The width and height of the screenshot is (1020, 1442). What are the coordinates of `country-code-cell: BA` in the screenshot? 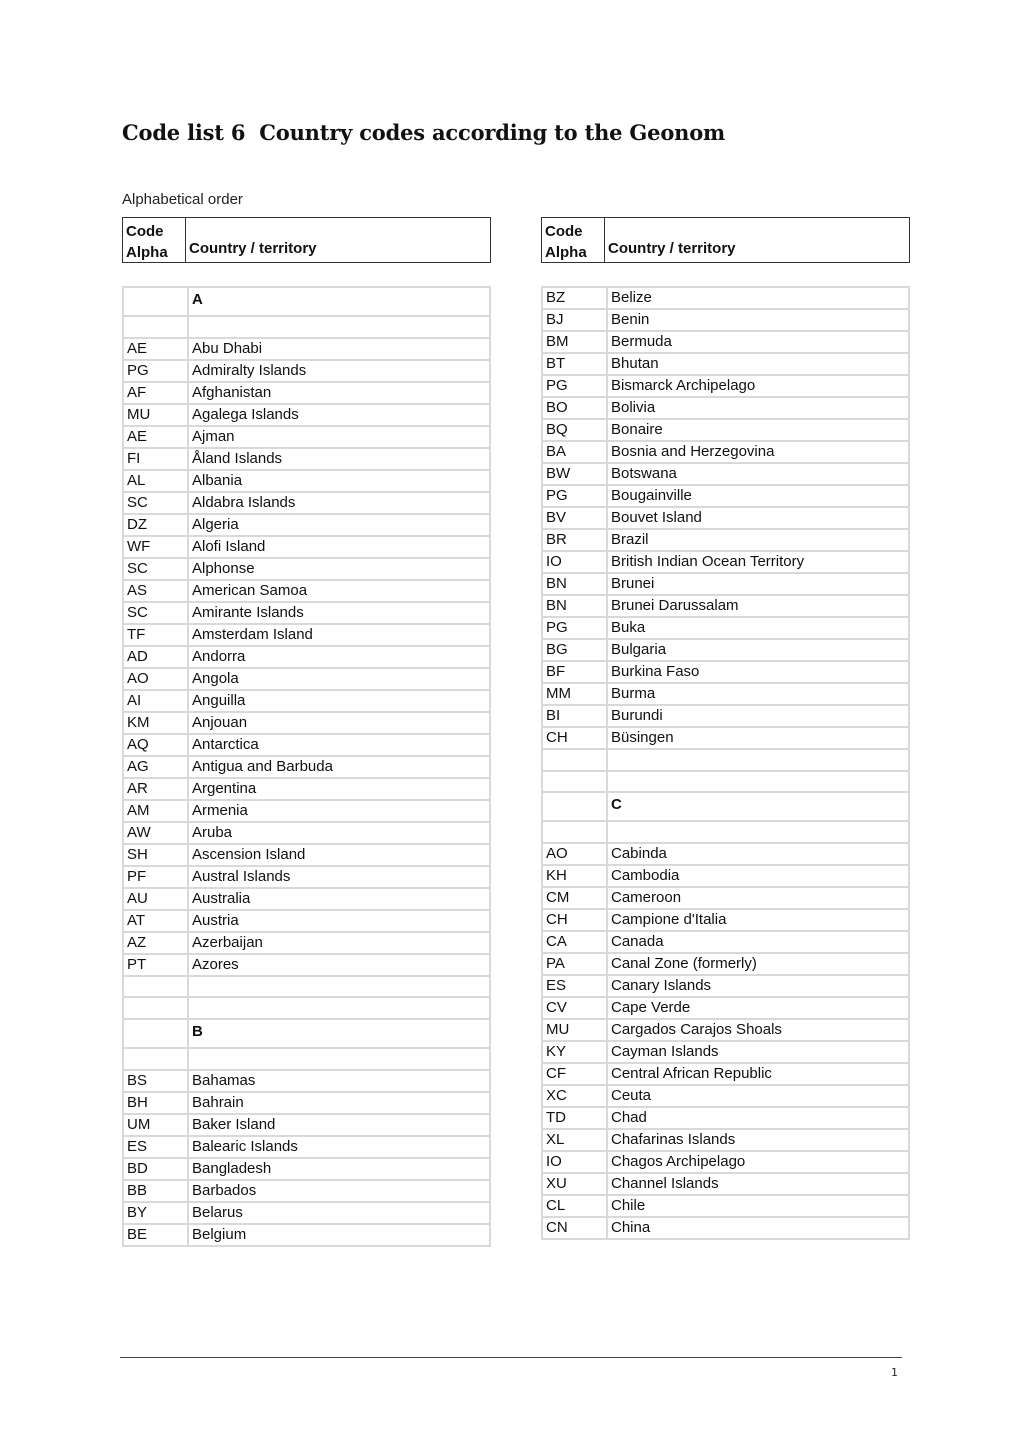 It's located at (574, 452).